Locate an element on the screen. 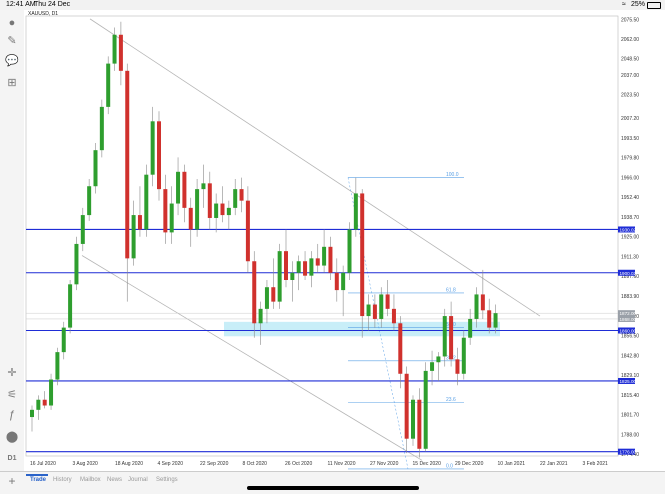 The height and width of the screenshot is (494, 665). date-tick-label: 10 Jan 2021 is located at coordinates (512, 464).